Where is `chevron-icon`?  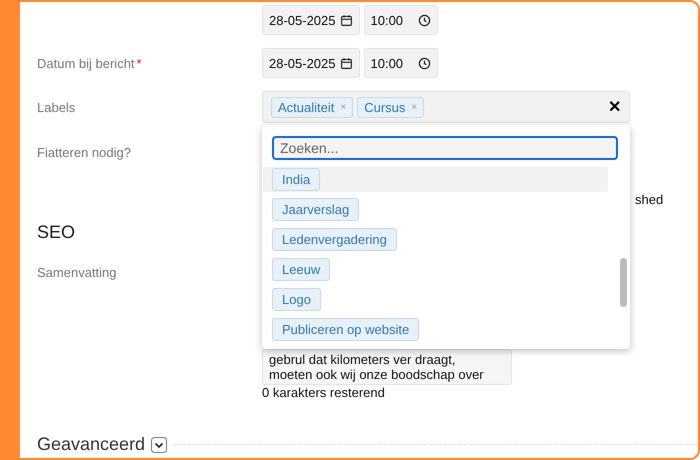 chevron-icon is located at coordinates (159, 444).